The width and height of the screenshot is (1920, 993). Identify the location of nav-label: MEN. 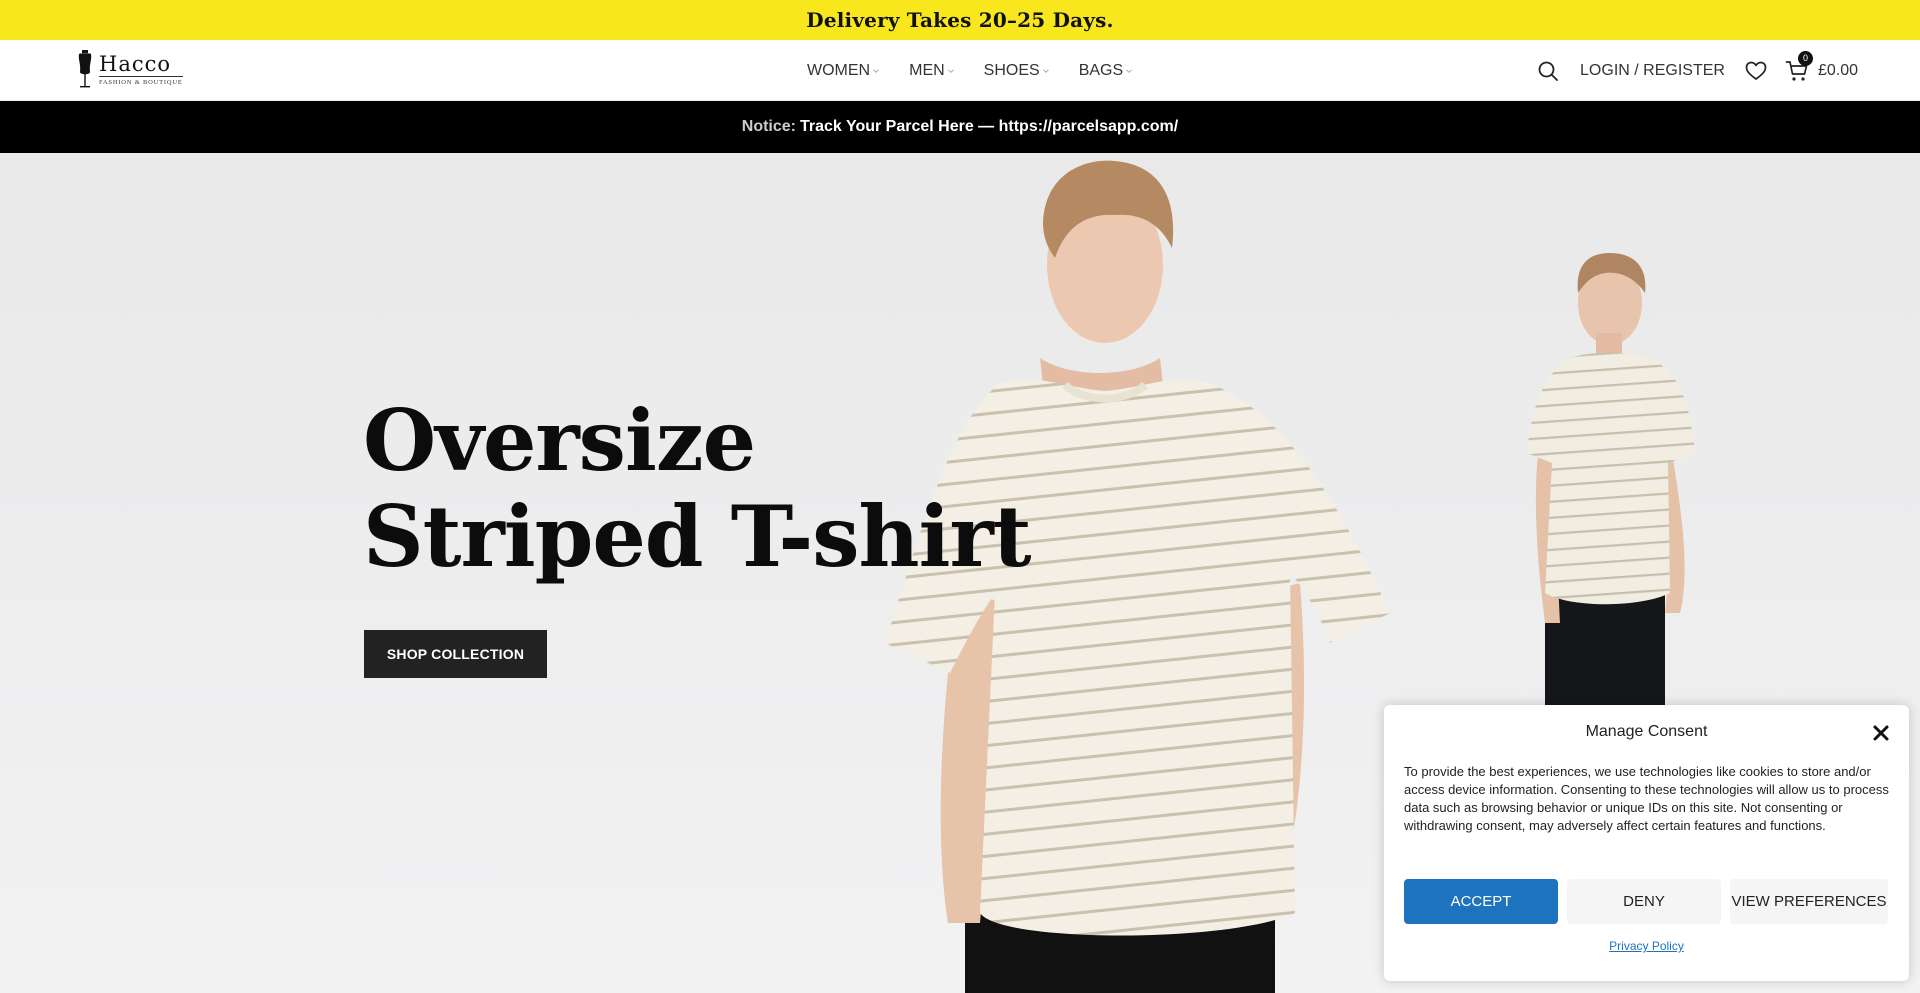
(927, 70).